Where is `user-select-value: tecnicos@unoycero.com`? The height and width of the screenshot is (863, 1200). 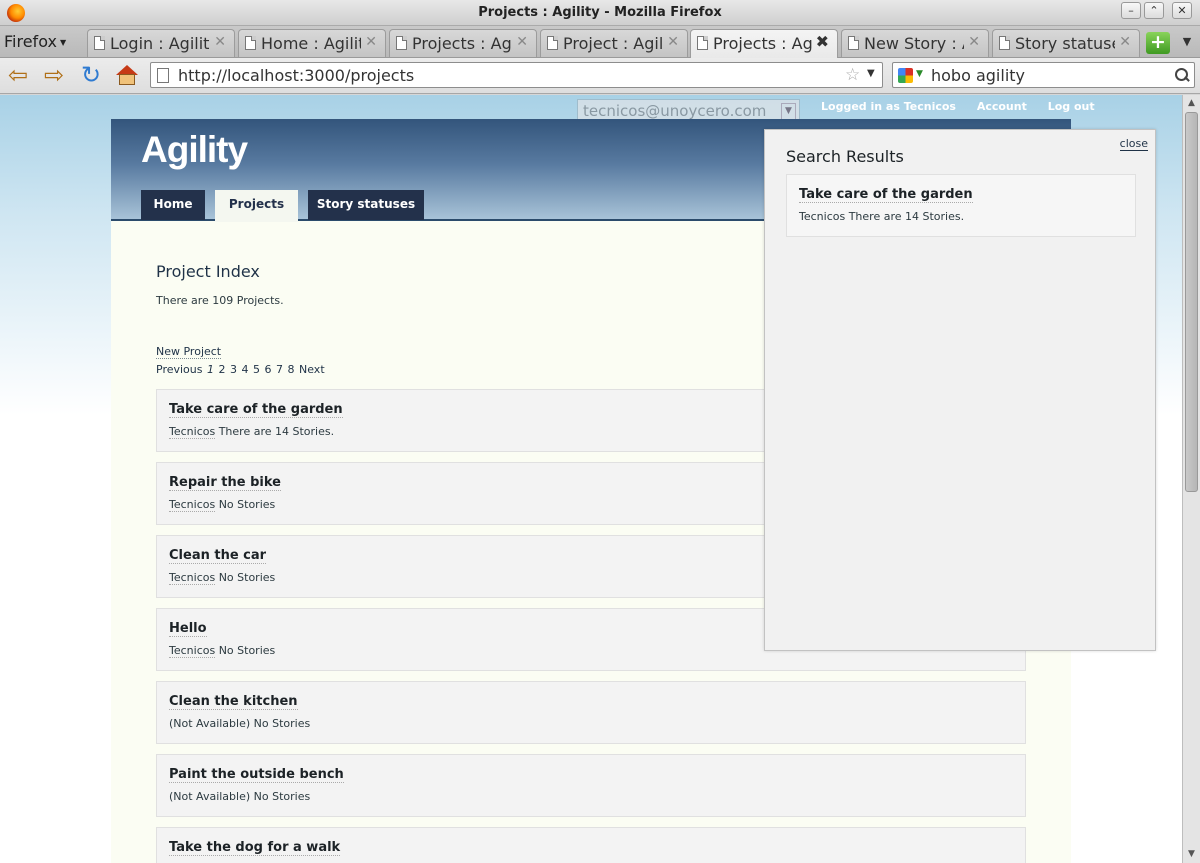 user-select-value: tecnicos@unoycero.com is located at coordinates (675, 111).